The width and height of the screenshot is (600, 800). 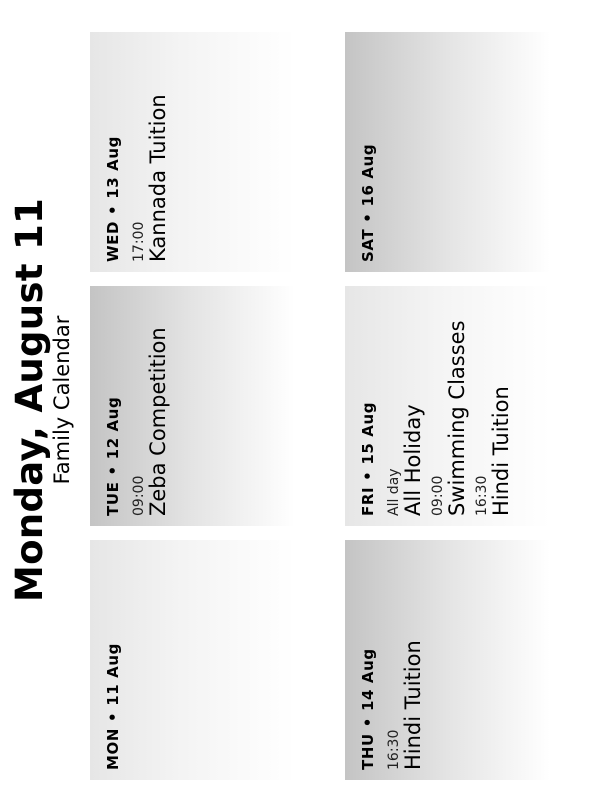 What do you see at coordinates (368, 245) in the screenshot?
I see `weekday-label: SAT` at bounding box center [368, 245].